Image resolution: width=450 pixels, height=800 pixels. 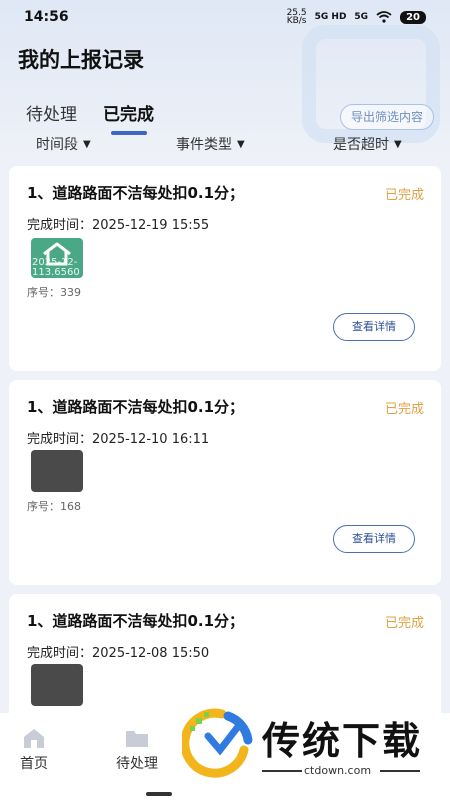 What do you see at coordinates (384, 17) in the screenshot?
I see `wifi-icon` at bounding box center [384, 17].